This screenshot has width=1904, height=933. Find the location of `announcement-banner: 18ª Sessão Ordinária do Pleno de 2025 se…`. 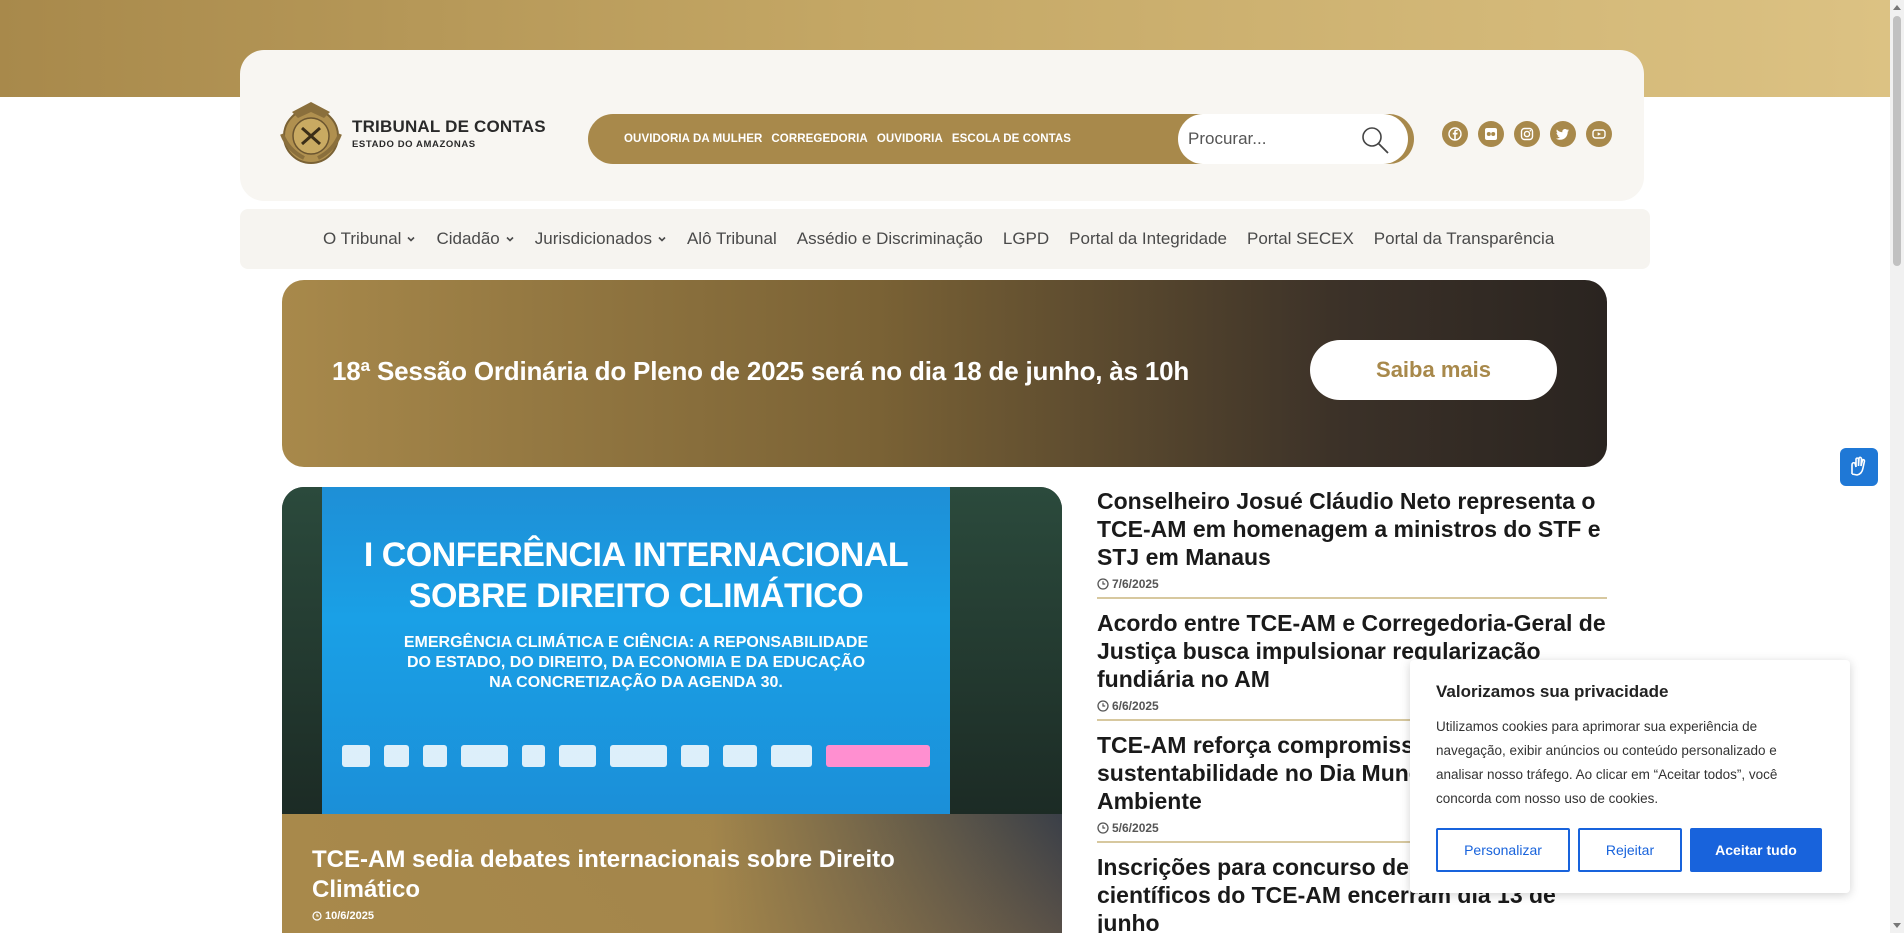

announcement-banner: 18ª Sessão Ordinária do Pleno de 2025 se… is located at coordinates (944, 373).